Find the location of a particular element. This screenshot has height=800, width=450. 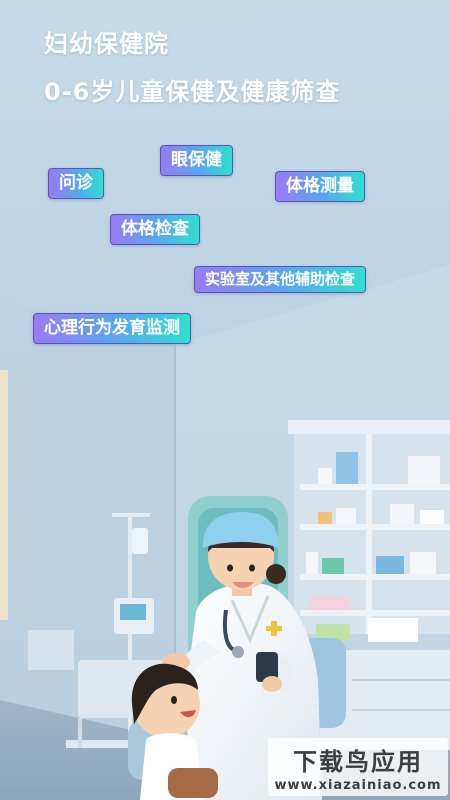

watermark-url: www.xiazainiao.com is located at coordinates (358, 785).